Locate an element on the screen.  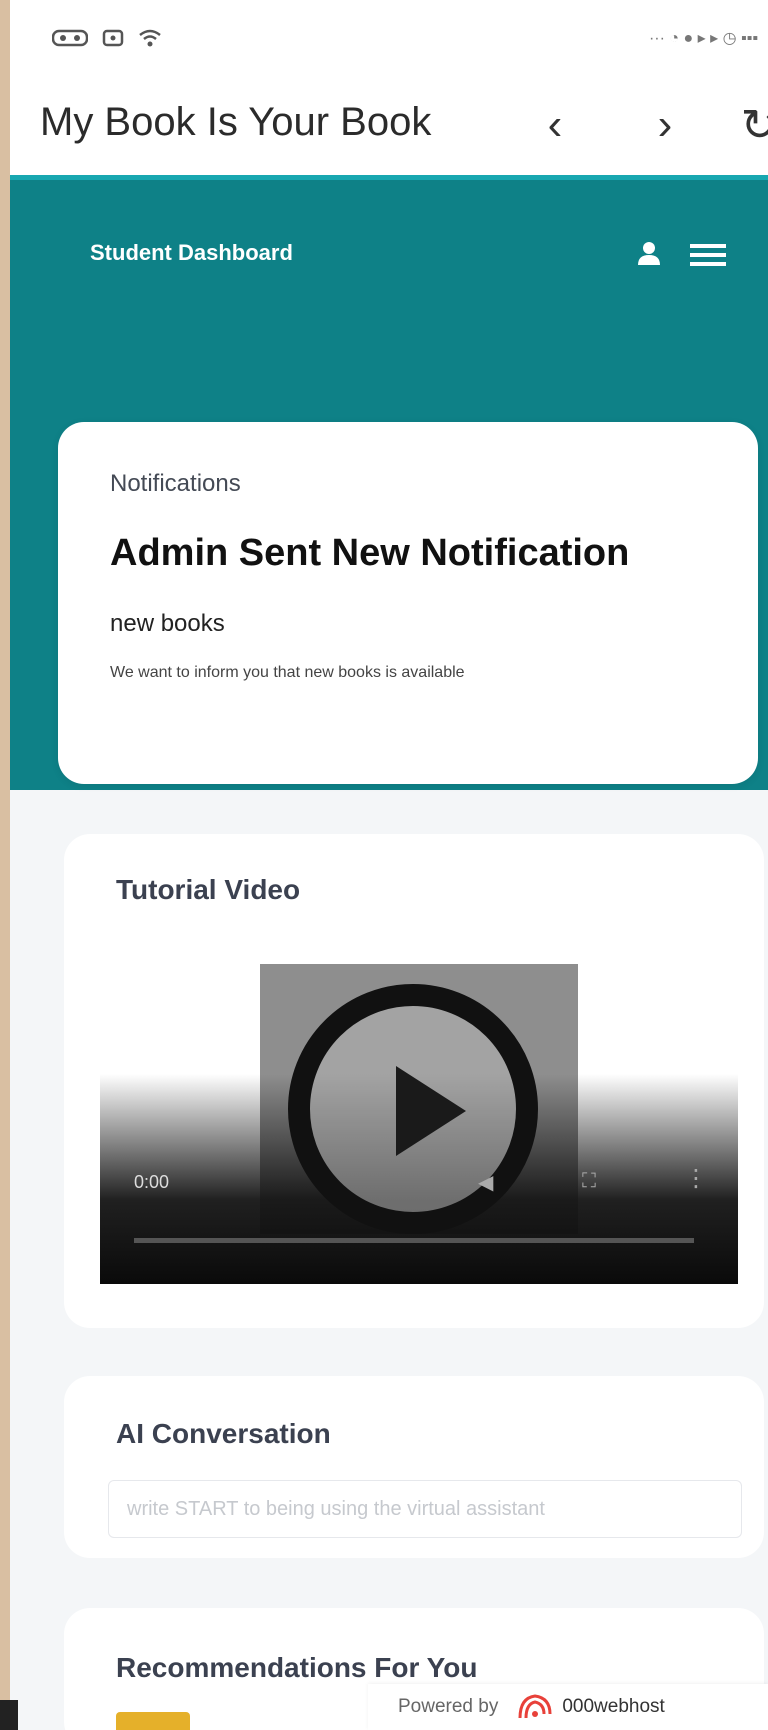
vr-icon is located at coordinates (70, 38).